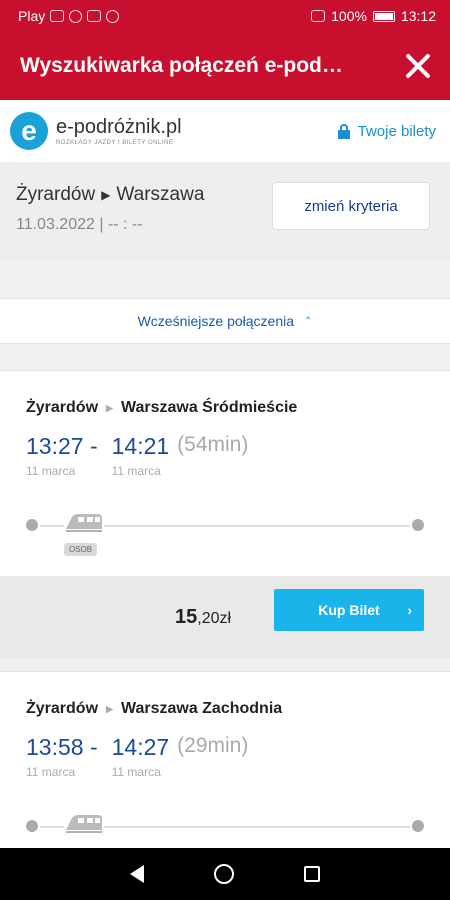 Image resolution: width=450 pixels, height=900 pixels. I want to click on logo-icon: e, so click(29, 131).